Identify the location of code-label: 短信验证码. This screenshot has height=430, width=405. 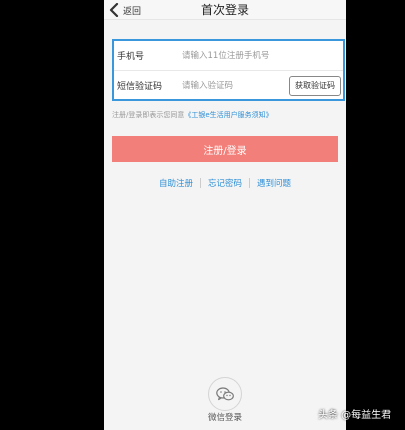
(140, 87).